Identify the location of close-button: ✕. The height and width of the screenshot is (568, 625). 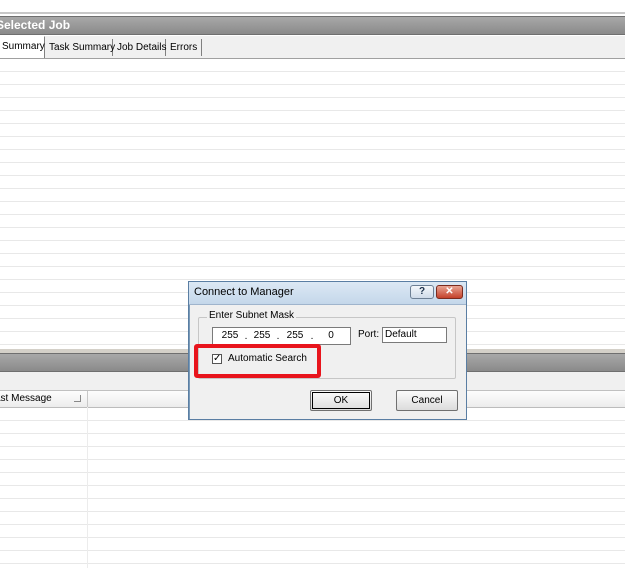
(449, 292).